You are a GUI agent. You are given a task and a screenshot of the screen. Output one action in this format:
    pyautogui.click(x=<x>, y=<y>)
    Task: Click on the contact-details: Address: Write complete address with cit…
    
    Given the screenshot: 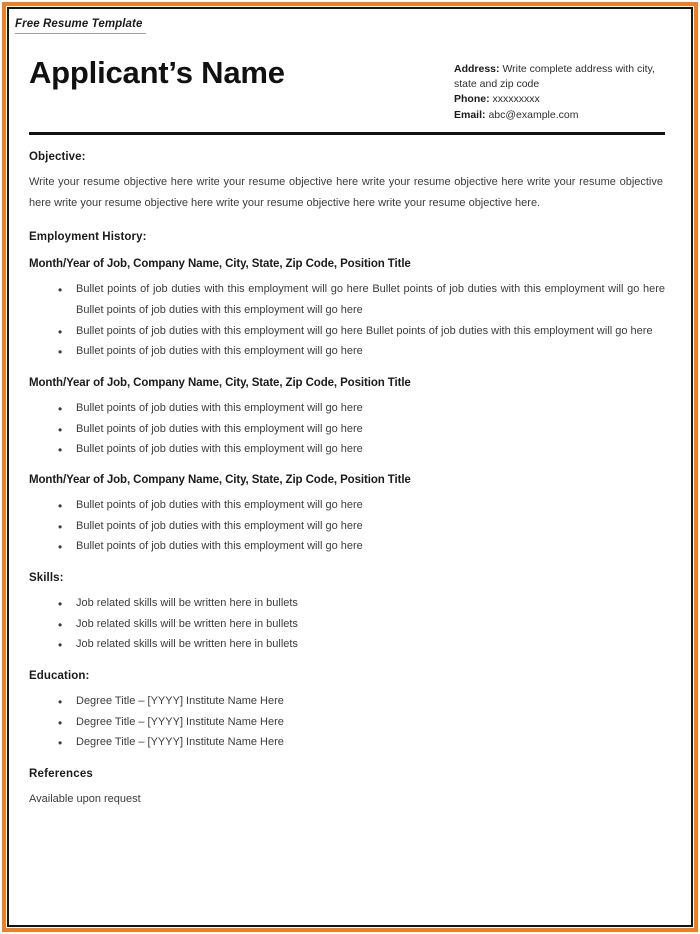 What is the action you would take?
    pyautogui.click(x=561, y=89)
    